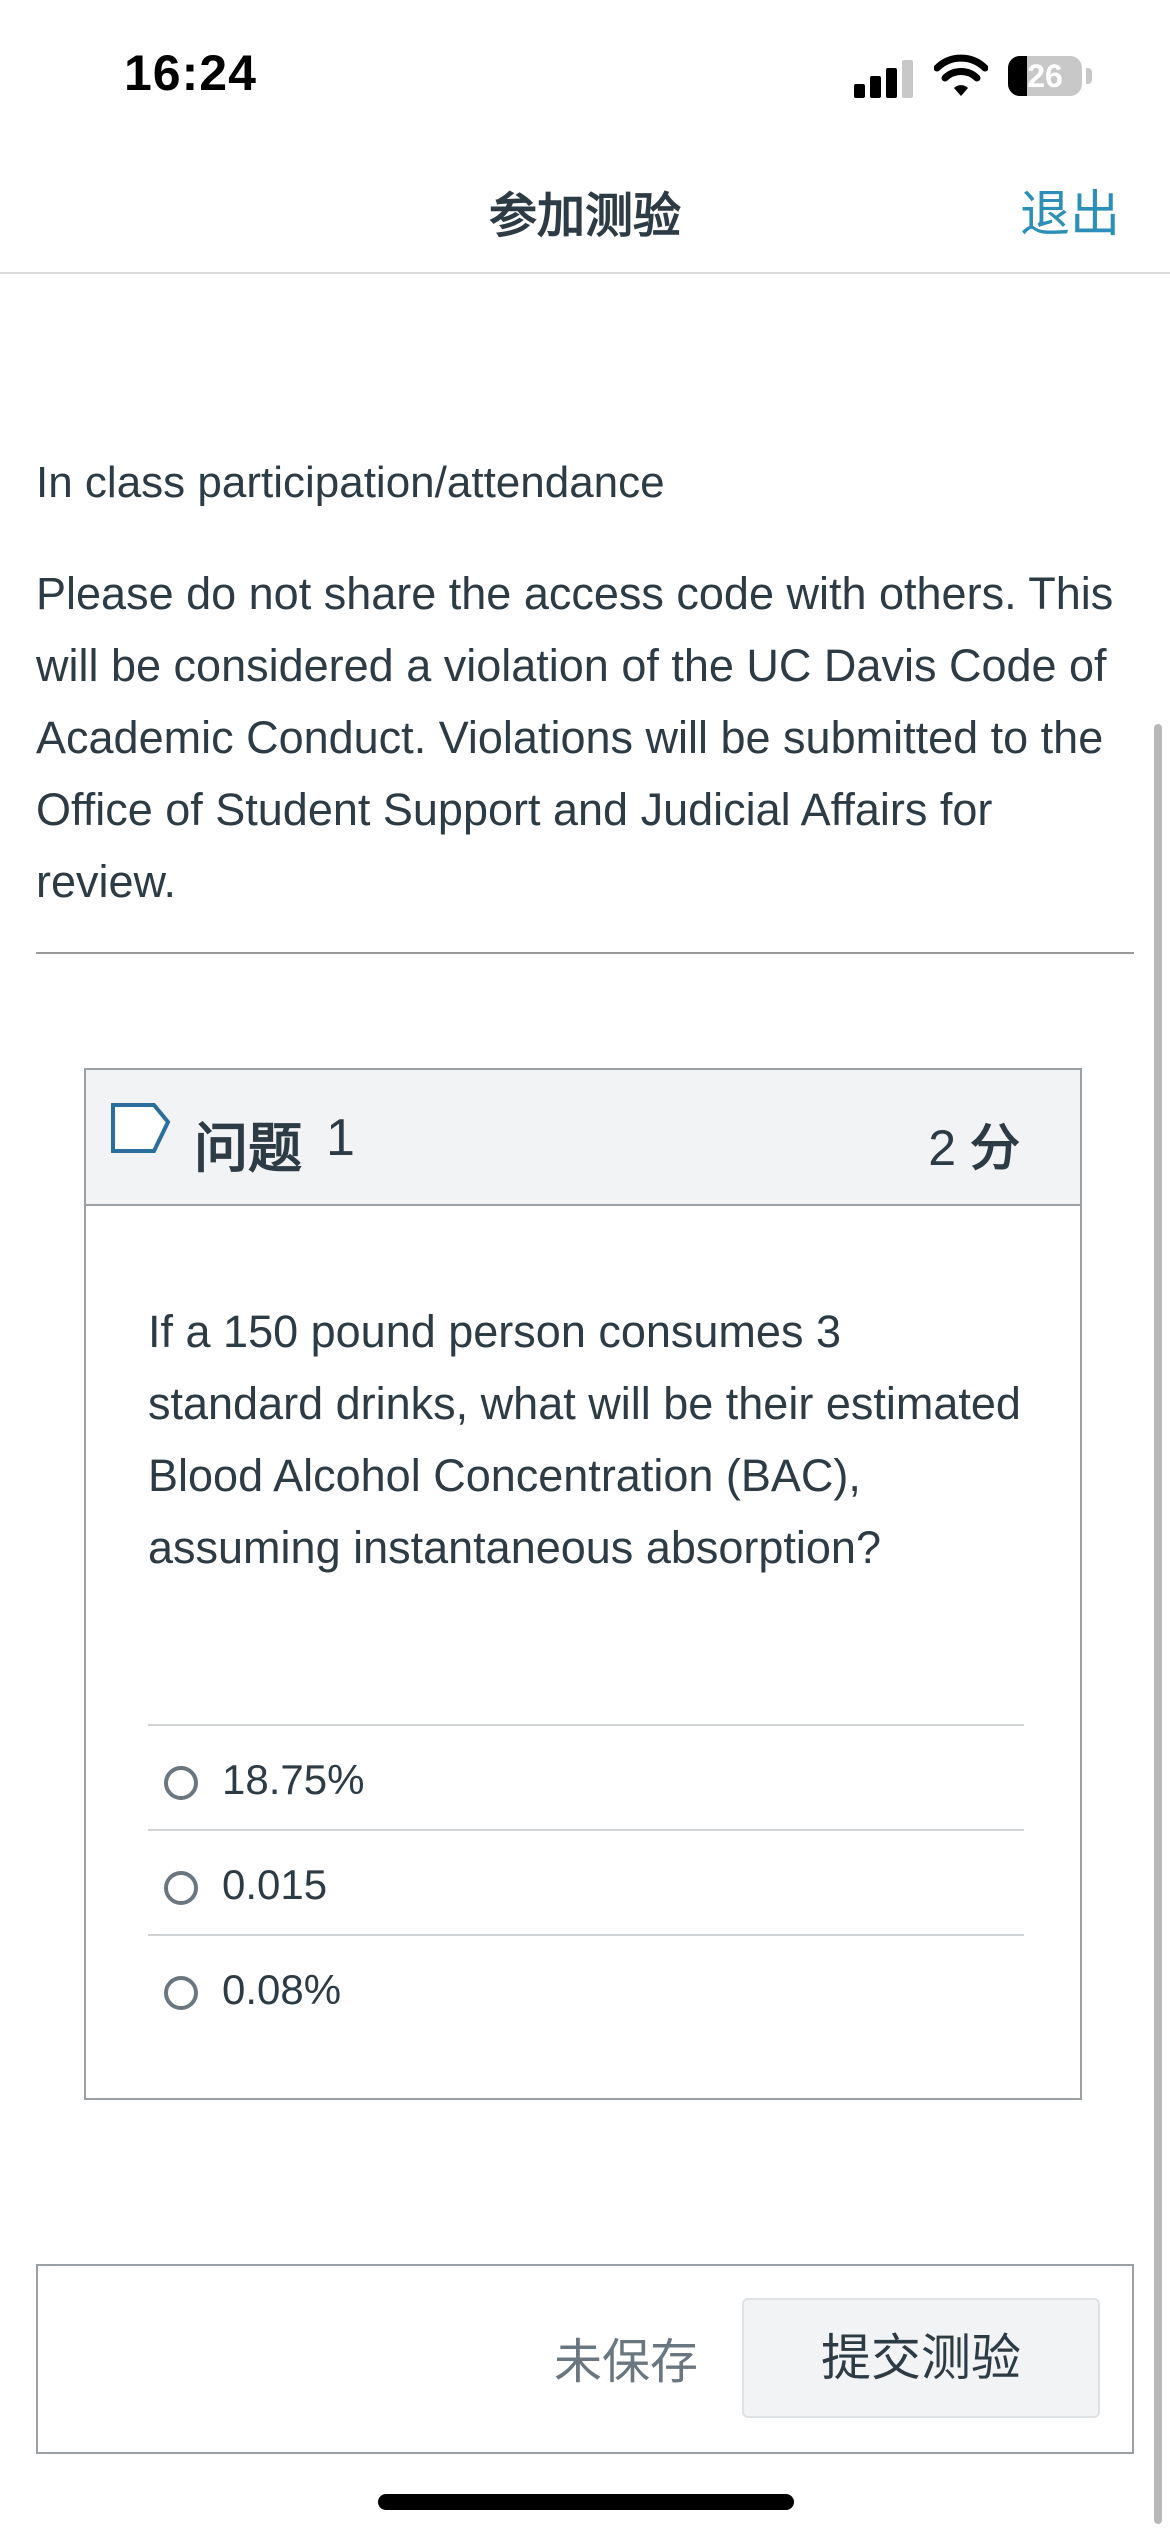  Describe the element at coordinates (350, 482) in the screenshot. I see `quiz-title: In class participation/attendance` at that location.